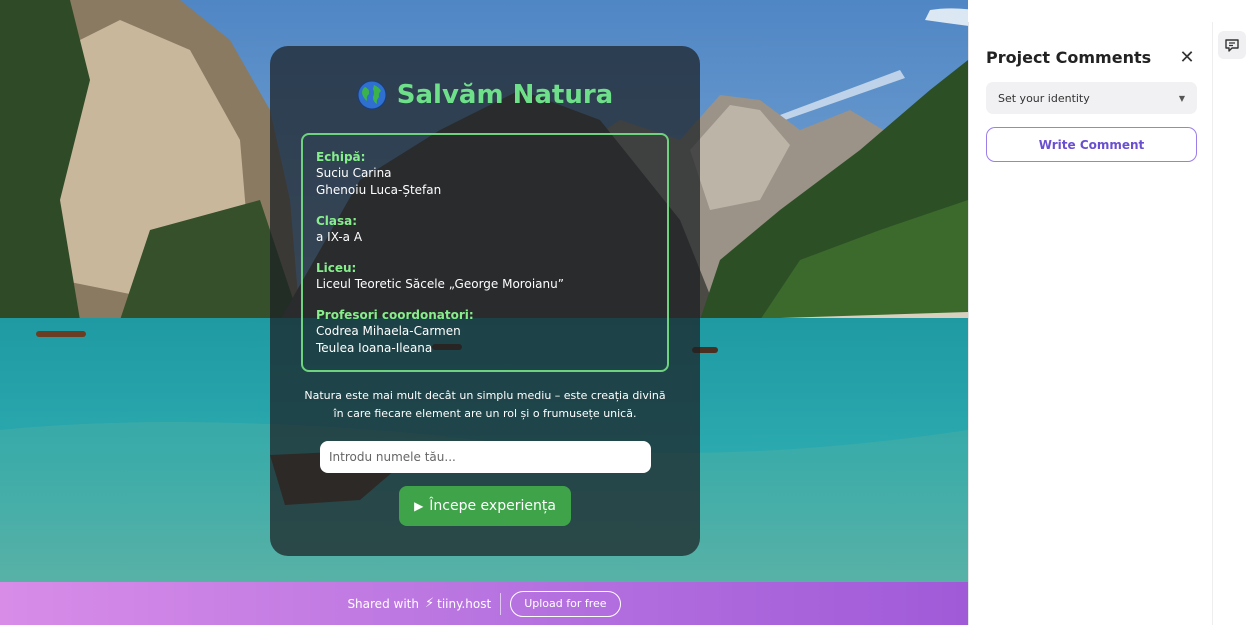  Describe the element at coordinates (337, 221) in the screenshot. I see `class-label: Clasa:` at that location.